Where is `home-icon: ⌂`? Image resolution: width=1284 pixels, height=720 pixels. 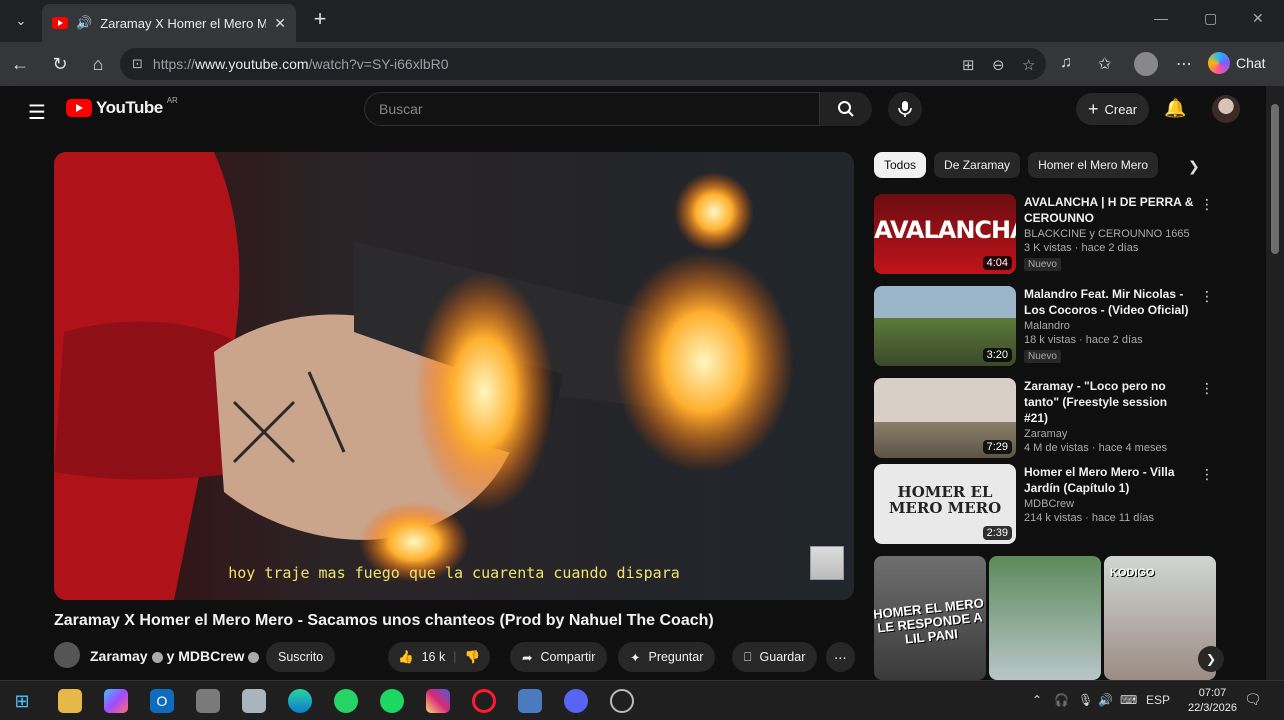 home-icon: ⌂ is located at coordinates (98, 64).